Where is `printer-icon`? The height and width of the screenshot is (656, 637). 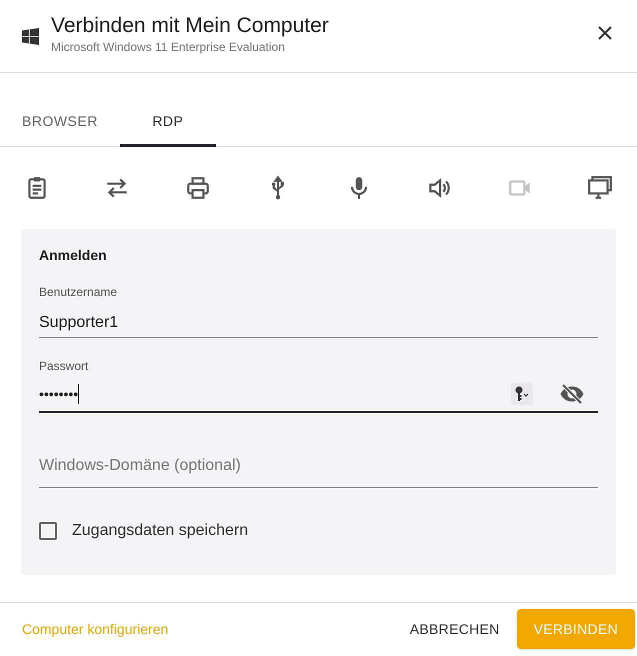
printer-icon is located at coordinates (197, 188).